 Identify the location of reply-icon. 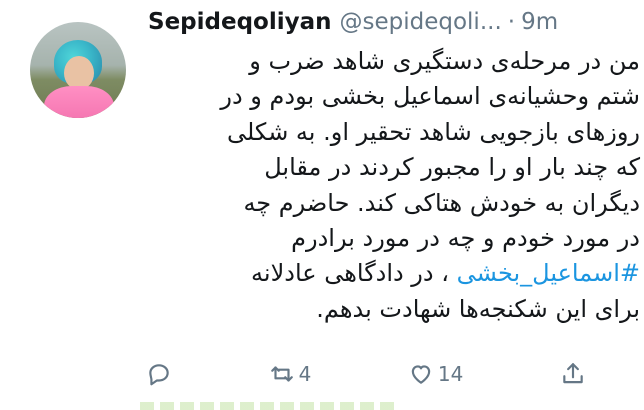
(159, 375).